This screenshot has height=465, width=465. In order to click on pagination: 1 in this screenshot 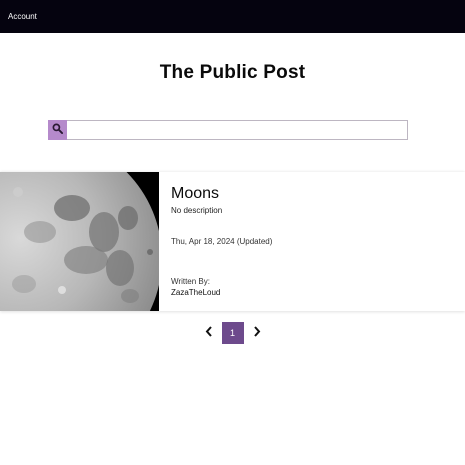, I will do `click(232, 333)`.